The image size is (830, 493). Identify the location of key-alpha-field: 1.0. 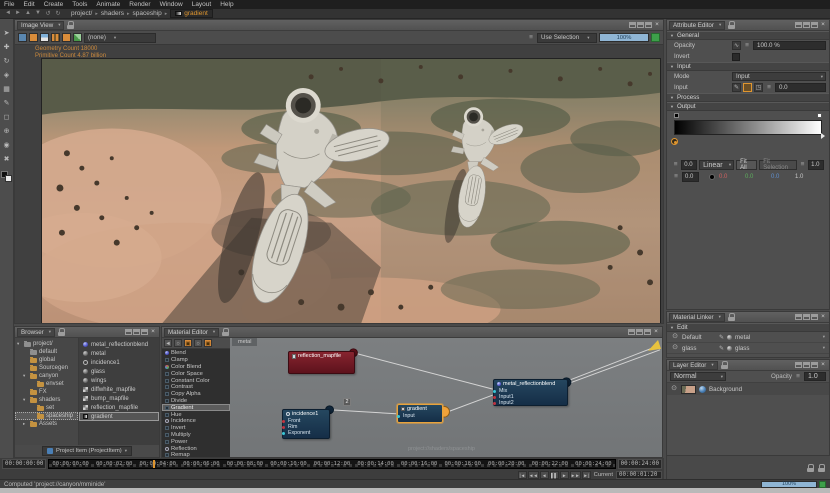
(802, 177).